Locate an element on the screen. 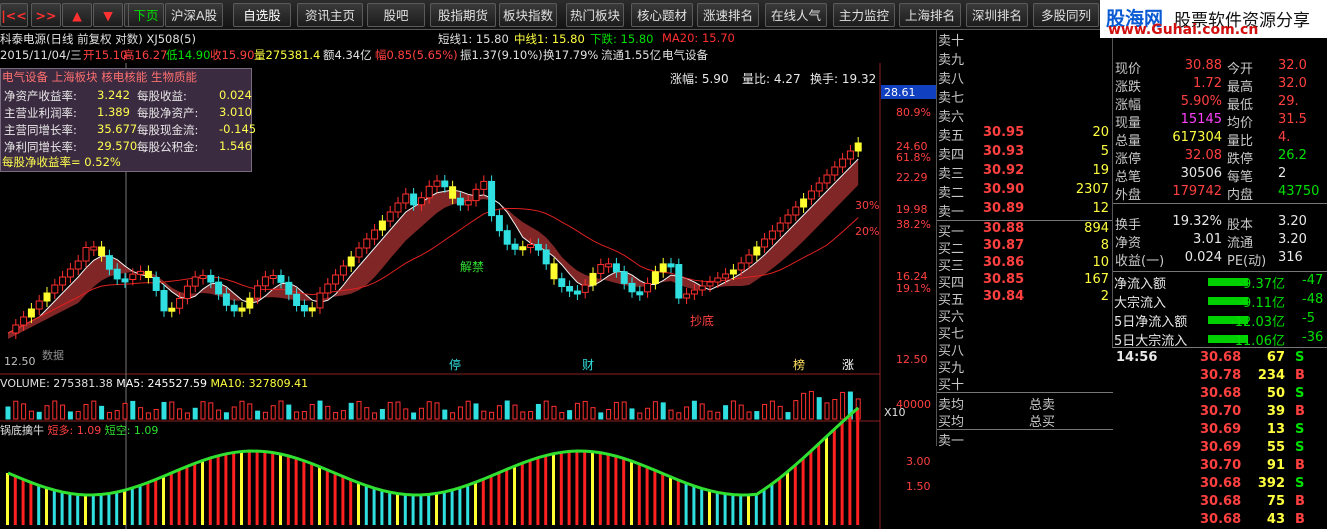 This screenshot has width=1327, height=529. order-book-sell-row: 卖六 is located at coordinates (1025, 115).